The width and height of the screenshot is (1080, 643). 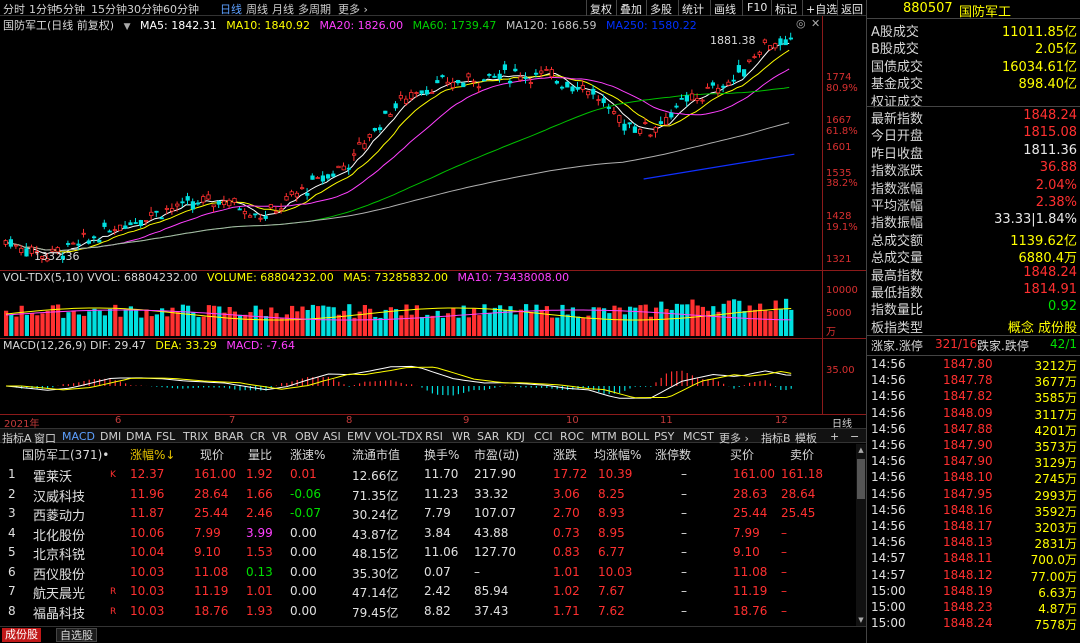 What do you see at coordinates (496, 454) in the screenshot?
I see `col-pe-header: 市盈(动)` at bounding box center [496, 454].